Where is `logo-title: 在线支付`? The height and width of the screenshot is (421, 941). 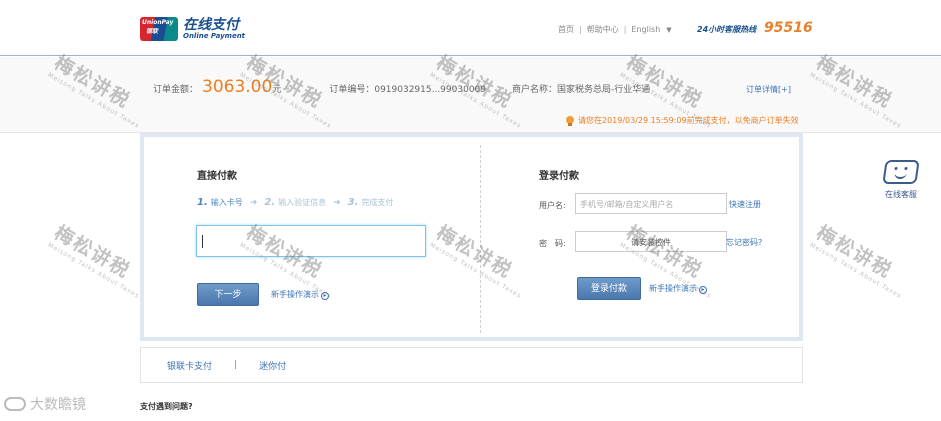 logo-title: 在线支付 is located at coordinates (211, 24).